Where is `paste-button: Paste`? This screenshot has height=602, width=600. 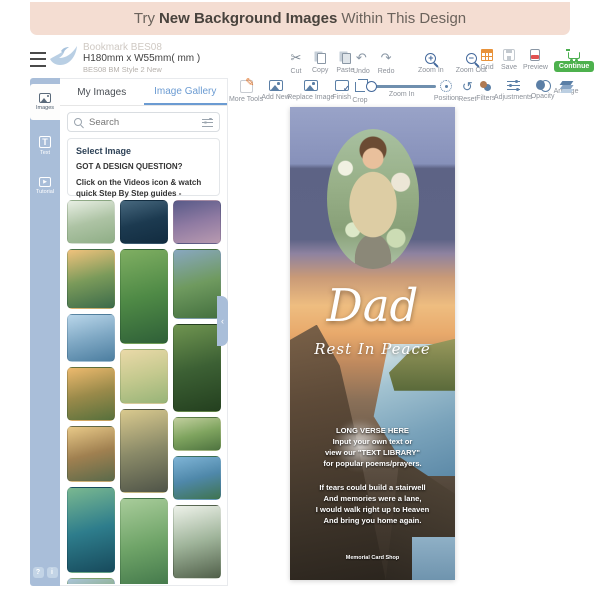 paste-button: Paste is located at coordinates (345, 62).